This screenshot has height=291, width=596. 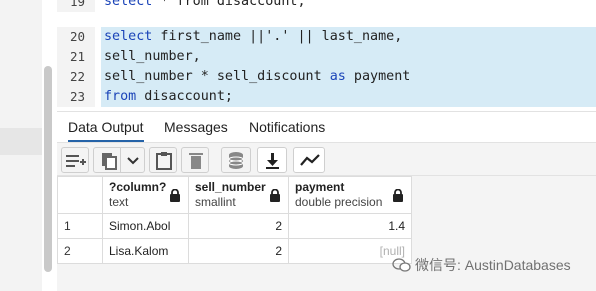 I want to click on left-panel, so click(x=21, y=145).